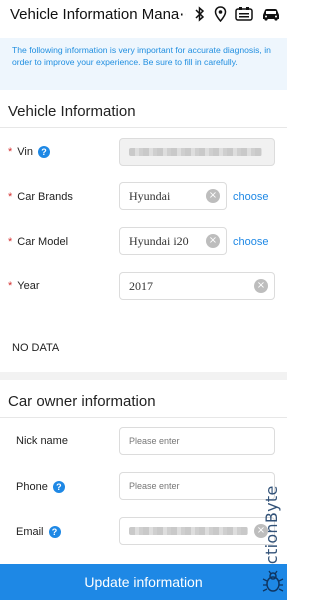 The image size is (320, 600). Describe the element at coordinates (173, 196) in the screenshot. I see `car-brands-field: Hyundai ×` at that location.